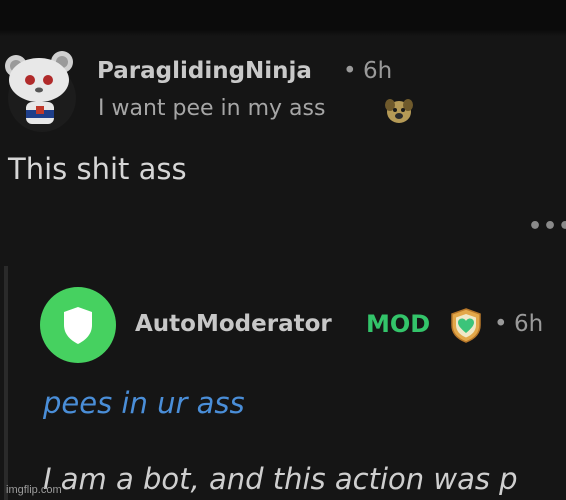 The width and height of the screenshot is (566, 500). What do you see at coordinates (399, 111) in the screenshot?
I see `dog-emoji-icon` at bounding box center [399, 111].